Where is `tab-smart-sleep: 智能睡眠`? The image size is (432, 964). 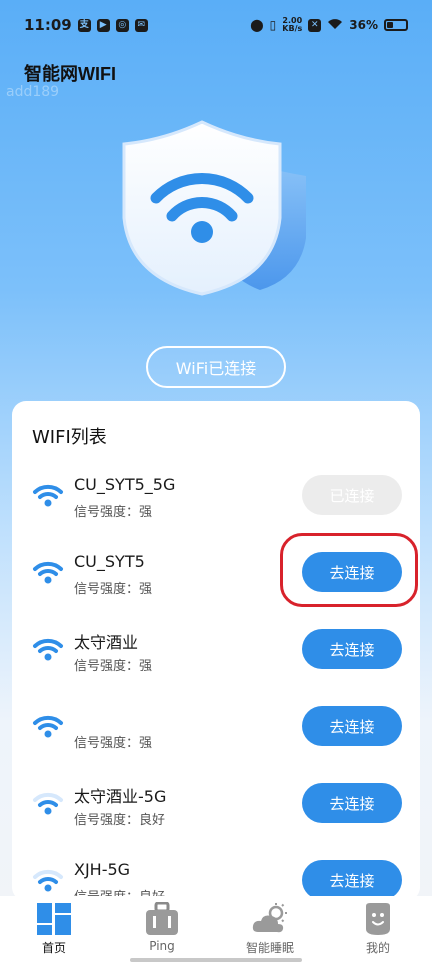
tab-smart-sleep: 智能睡眠 is located at coordinates (270, 930).